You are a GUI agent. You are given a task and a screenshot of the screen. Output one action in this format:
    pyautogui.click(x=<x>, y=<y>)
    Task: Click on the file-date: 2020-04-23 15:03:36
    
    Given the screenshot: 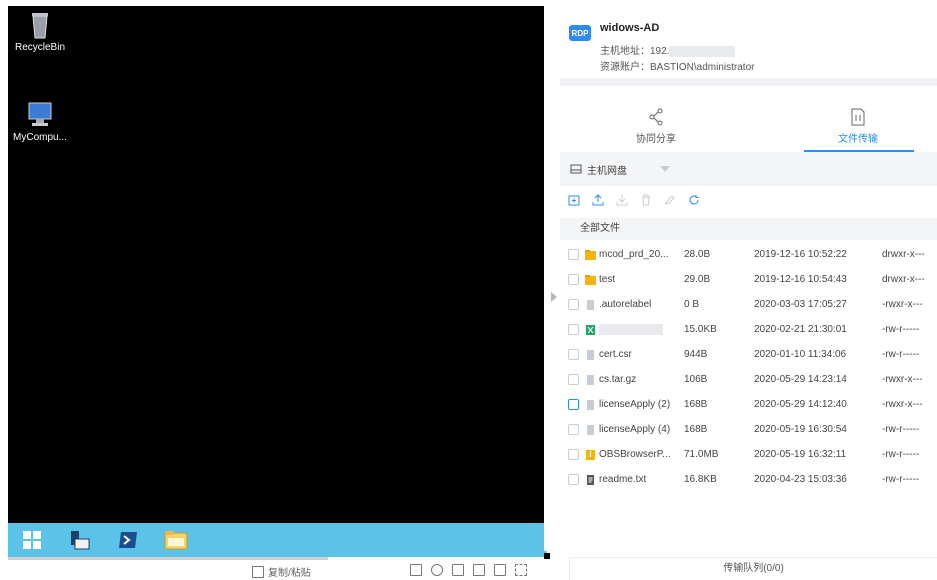 What is the action you would take?
    pyautogui.click(x=800, y=479)
    